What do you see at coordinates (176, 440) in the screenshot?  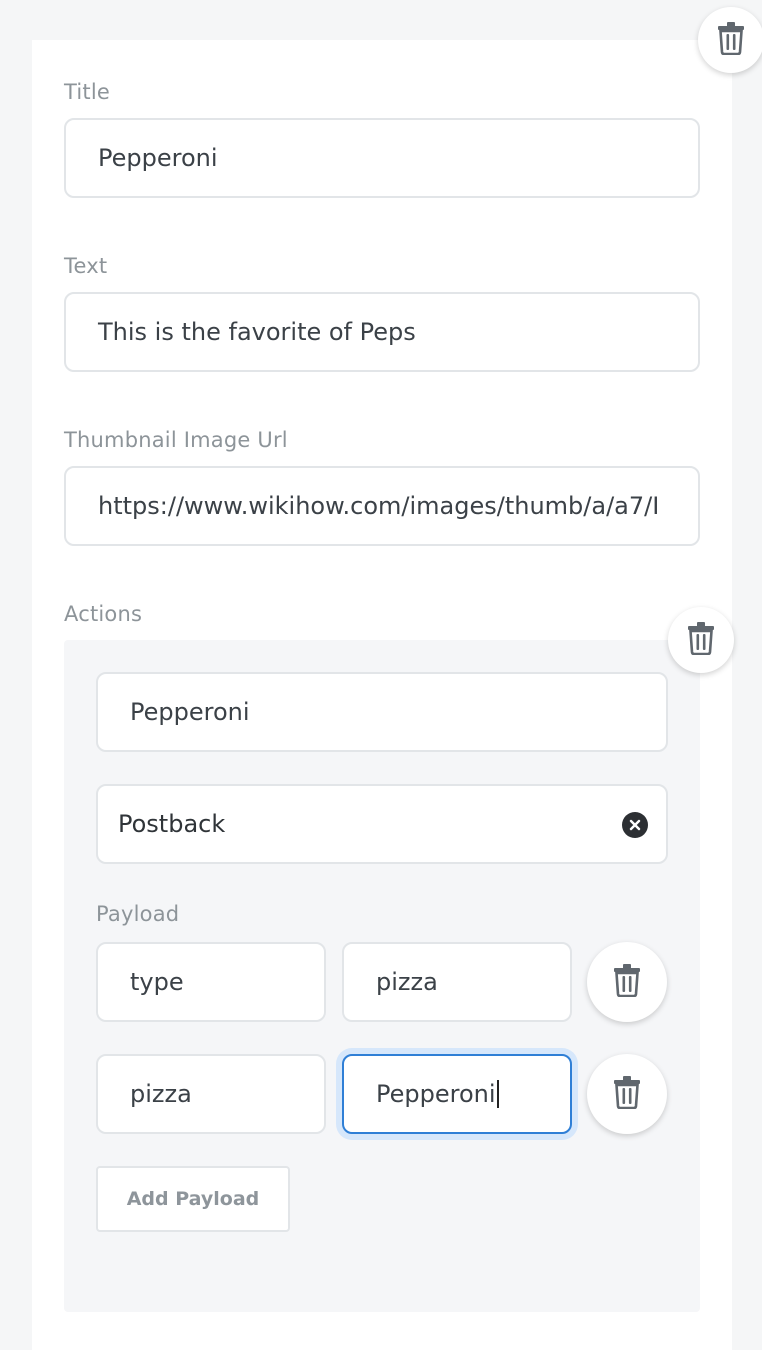 I see `thumbnail-label: Thumbnail Image Url` at bounding box center [176, 440].